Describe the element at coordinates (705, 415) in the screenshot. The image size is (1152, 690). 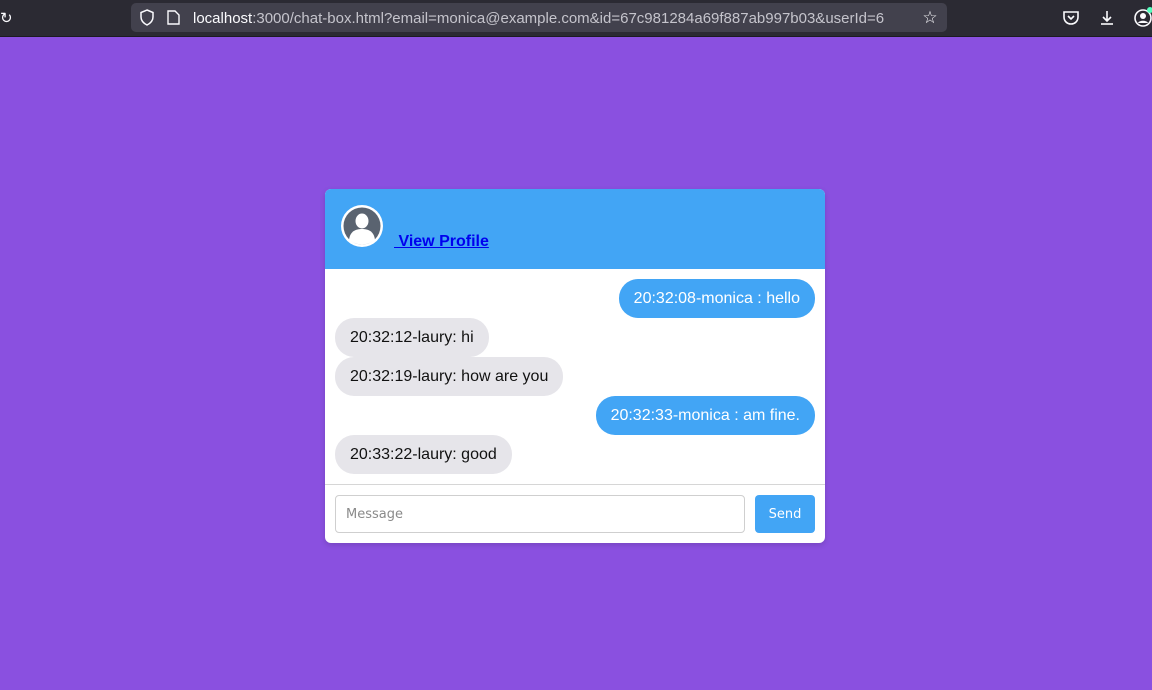
I see `message-sent: 20:32:33-monica : am fine.` at that location.